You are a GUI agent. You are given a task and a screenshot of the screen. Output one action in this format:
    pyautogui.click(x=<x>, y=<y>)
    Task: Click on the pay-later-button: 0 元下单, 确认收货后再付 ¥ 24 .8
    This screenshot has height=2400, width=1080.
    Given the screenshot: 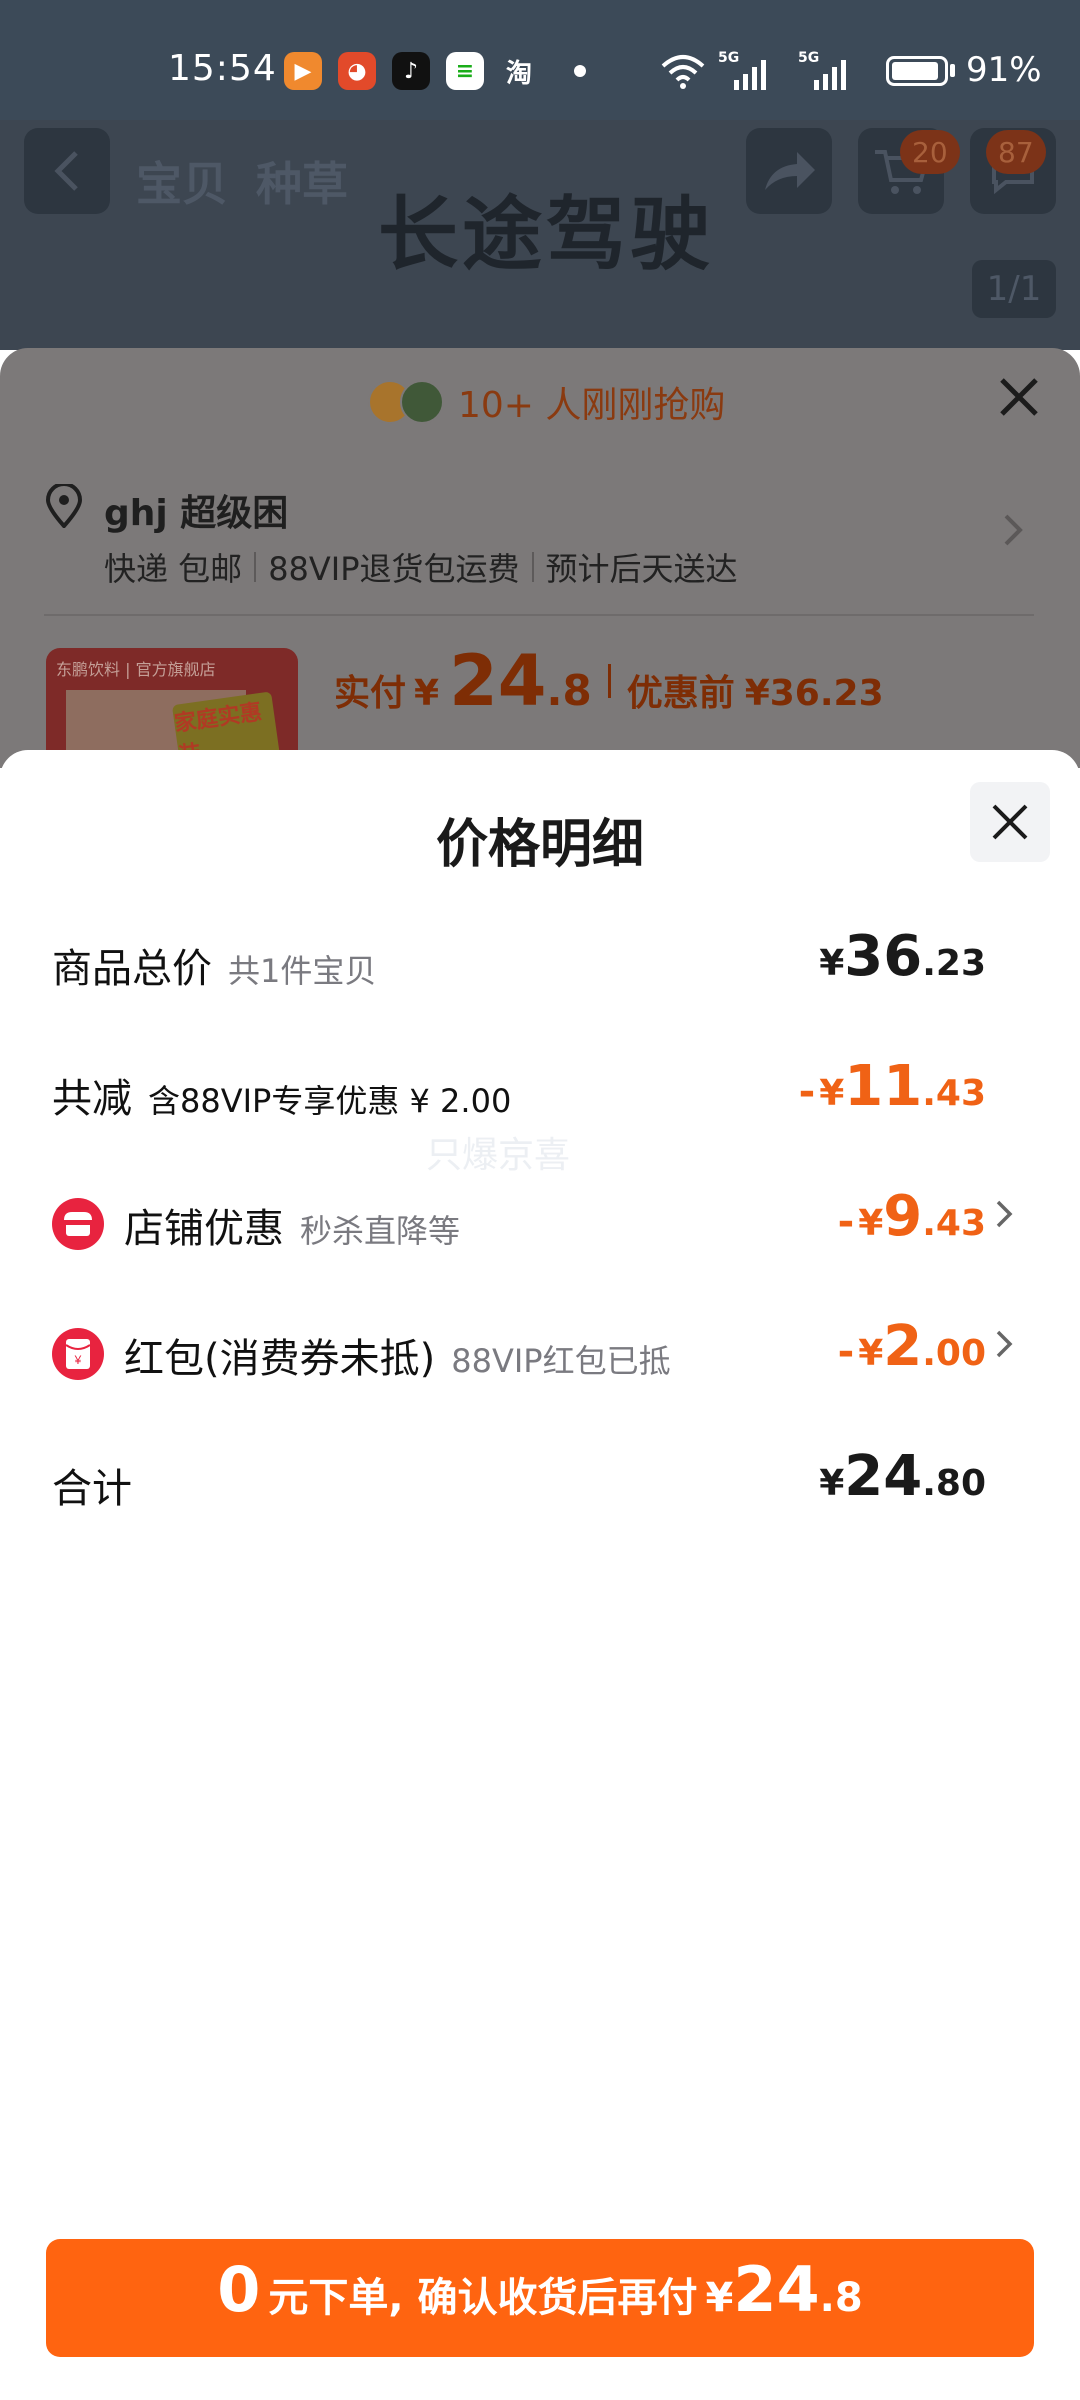 What is the action you would take?
    pyautogui.click(x=540, y=2298)
    